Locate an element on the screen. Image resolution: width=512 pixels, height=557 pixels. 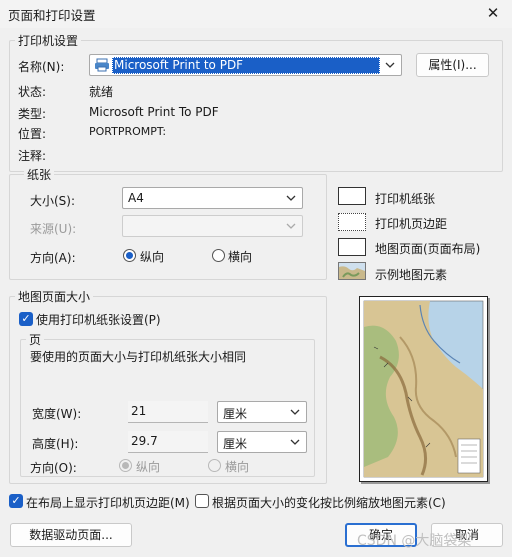
width-unit-value: 厘米 is located at coordinates (235, 414).